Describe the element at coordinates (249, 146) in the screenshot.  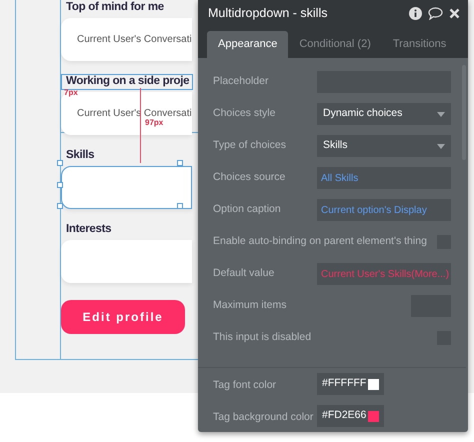
I see `property-label: Type of choices` at that location.